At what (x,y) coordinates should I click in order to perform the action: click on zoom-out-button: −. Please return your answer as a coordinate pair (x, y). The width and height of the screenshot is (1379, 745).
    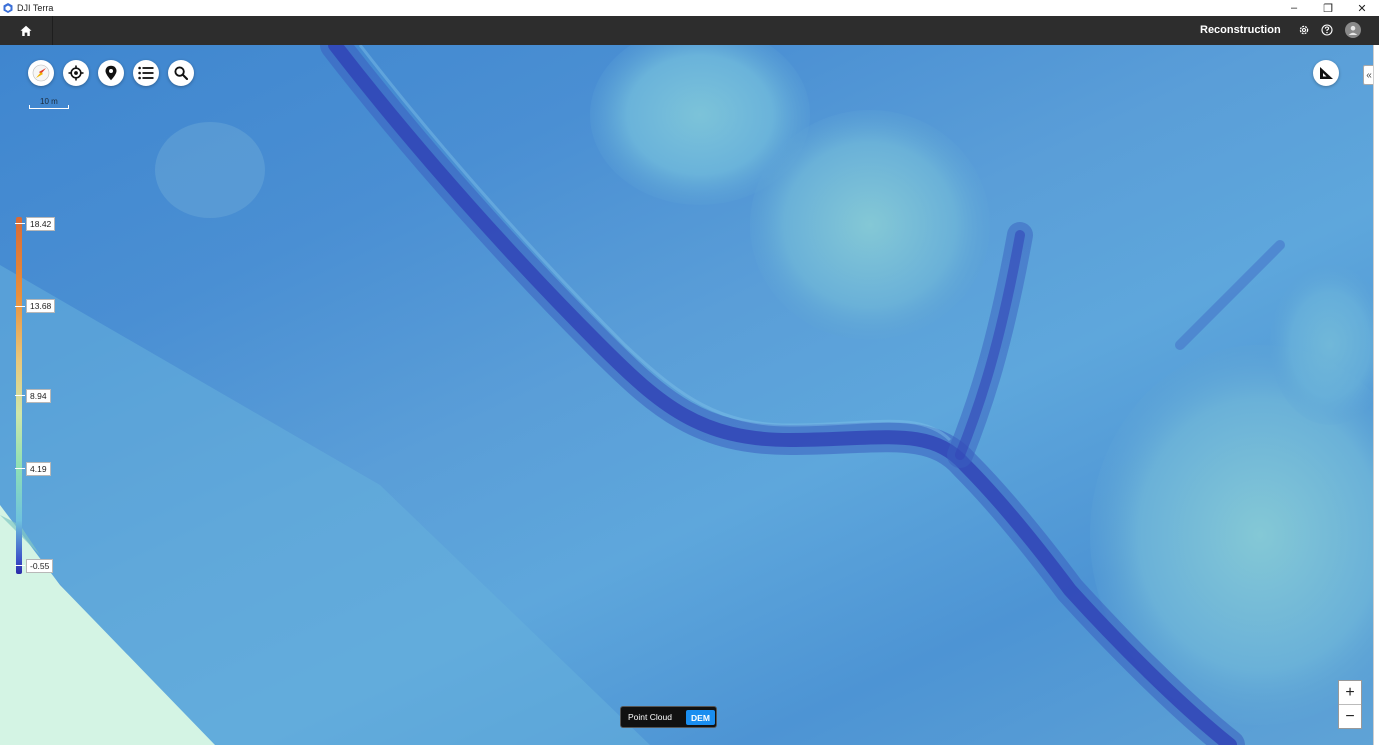
    Looking at the image, I should click on (1350, 716).